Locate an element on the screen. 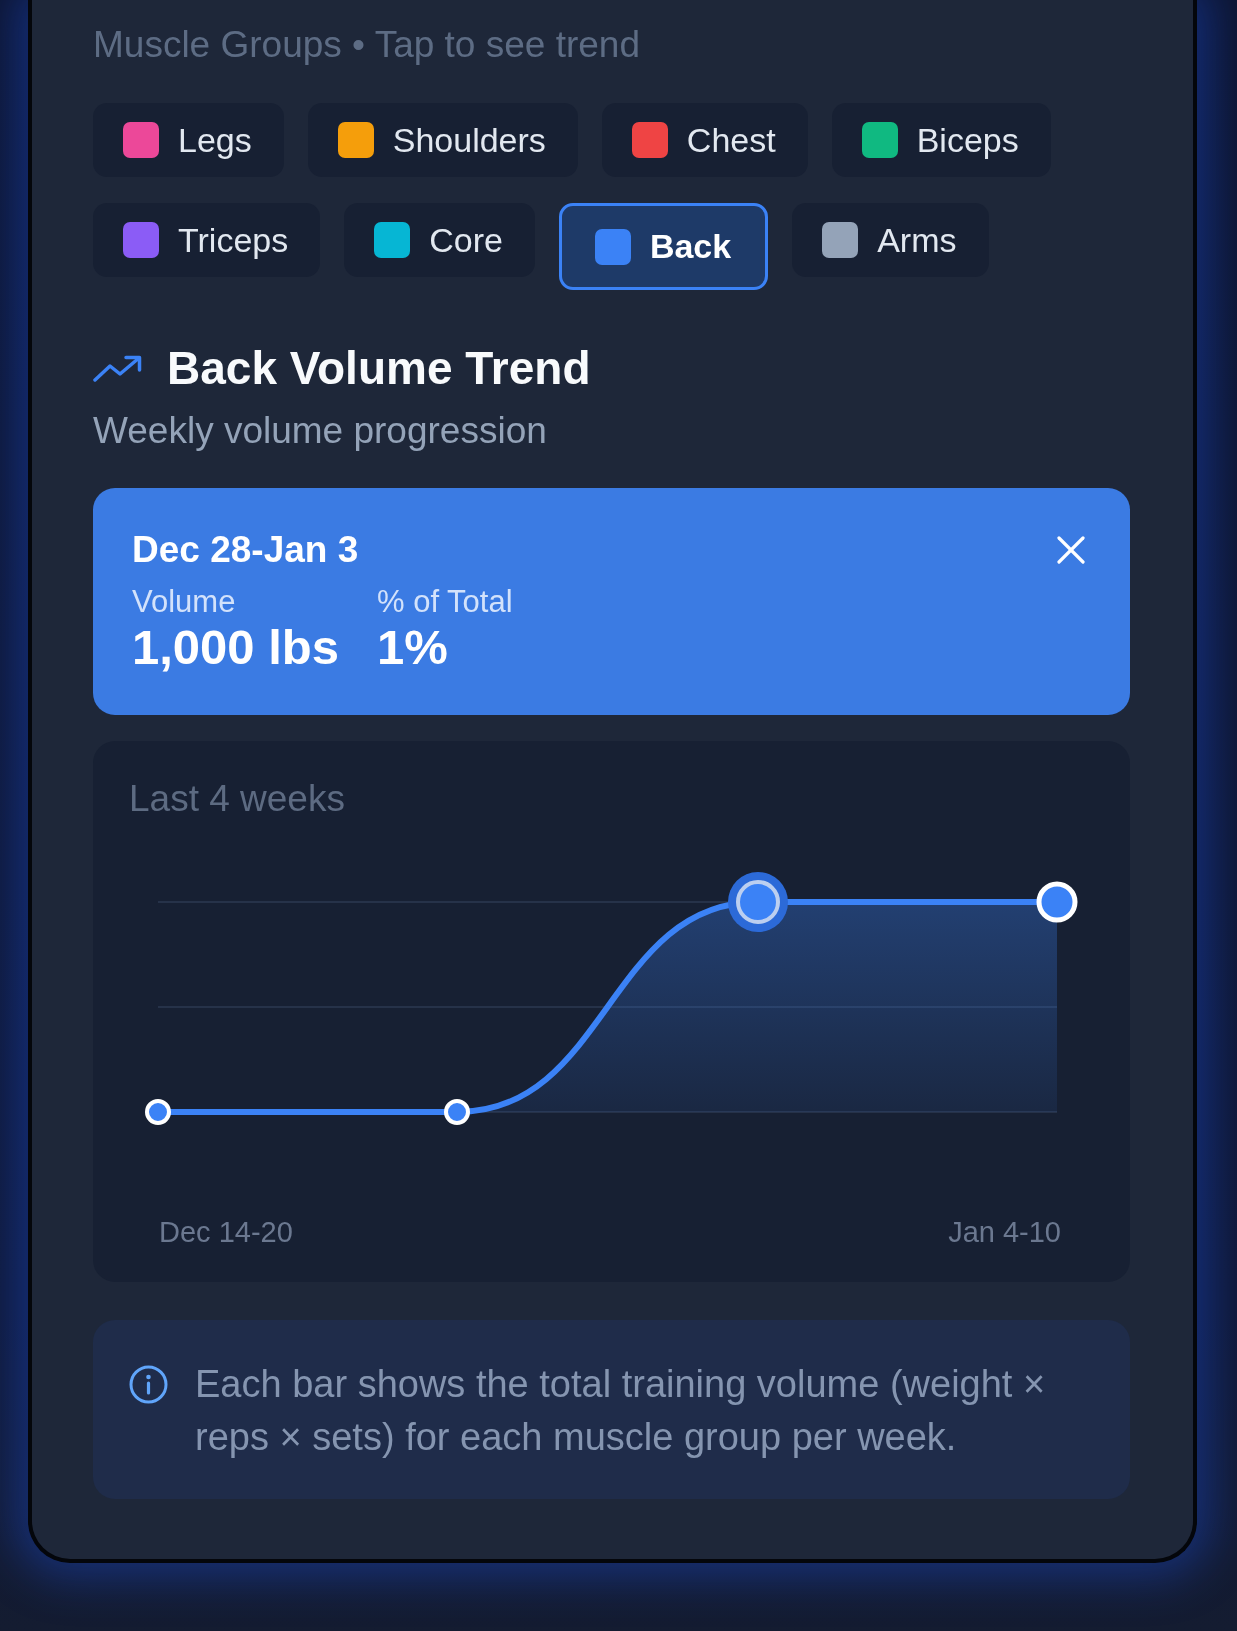 The width and height of the screenshot is (1237, 1631). info-text: Each bar shows the total training volume (weight × reps × sets) for each muscle group per week. is located at coordinates (621, 1411).